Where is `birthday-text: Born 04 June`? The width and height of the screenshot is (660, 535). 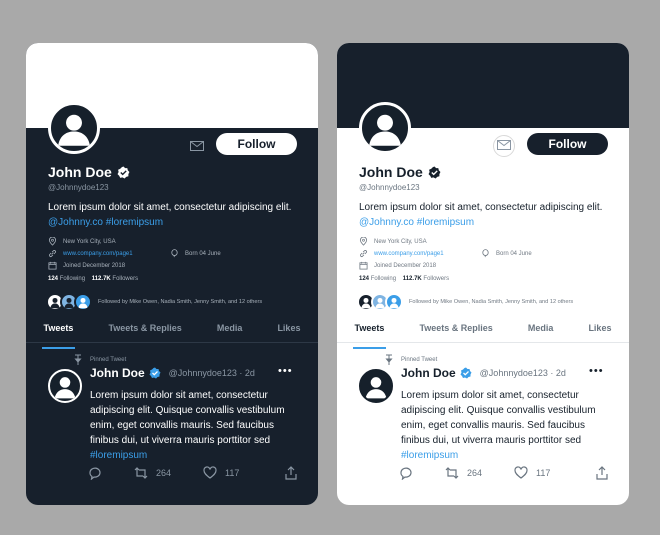
birthday-text: Born 04 June is located at coordinates (514, 253).